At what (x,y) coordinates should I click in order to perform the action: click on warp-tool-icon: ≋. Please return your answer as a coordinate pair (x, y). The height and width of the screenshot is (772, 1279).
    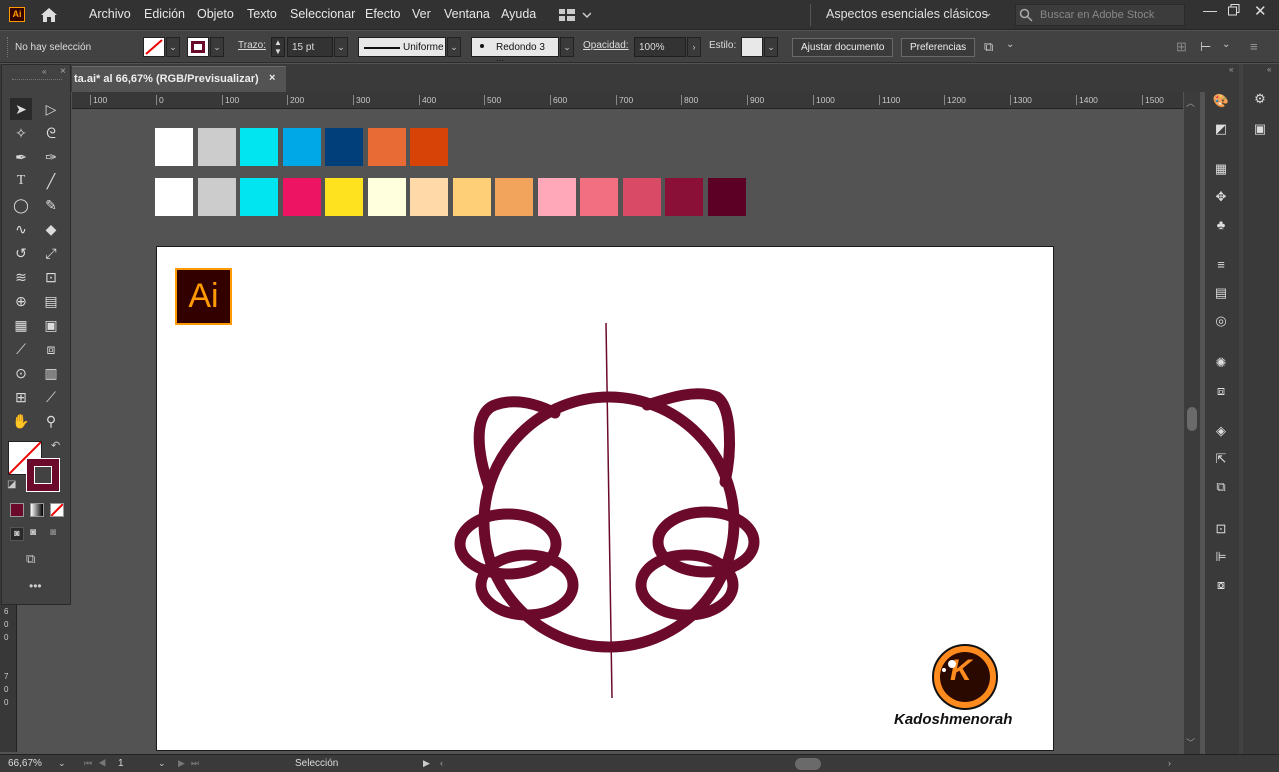
    Looking at the image, I should click on (21, 277).